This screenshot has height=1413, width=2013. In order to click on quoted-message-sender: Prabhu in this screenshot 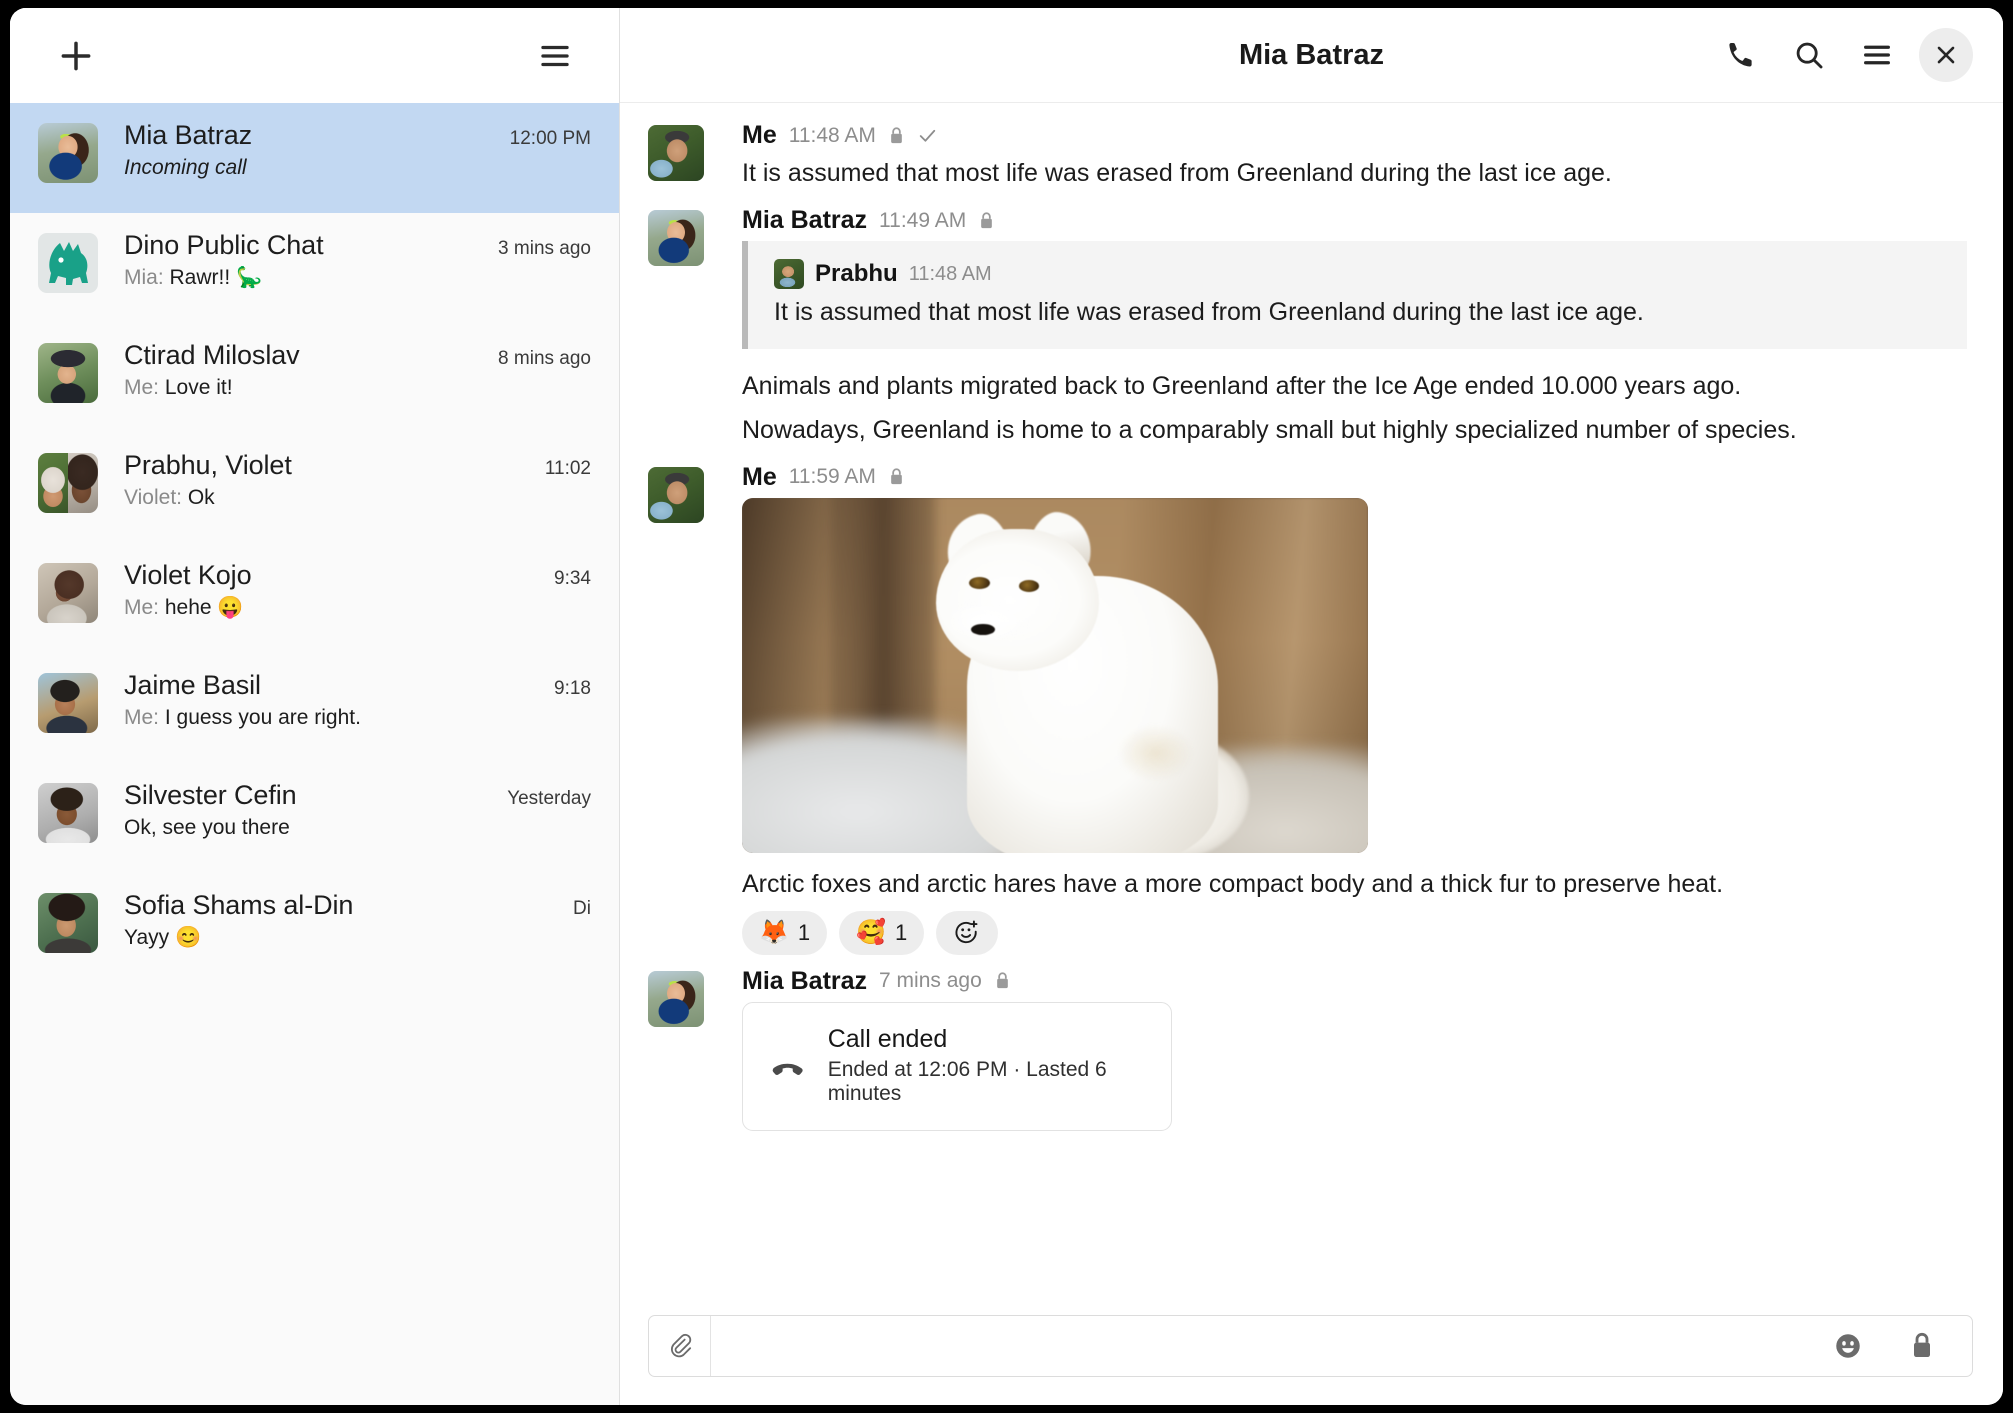, I will do `click(856, 273)`.